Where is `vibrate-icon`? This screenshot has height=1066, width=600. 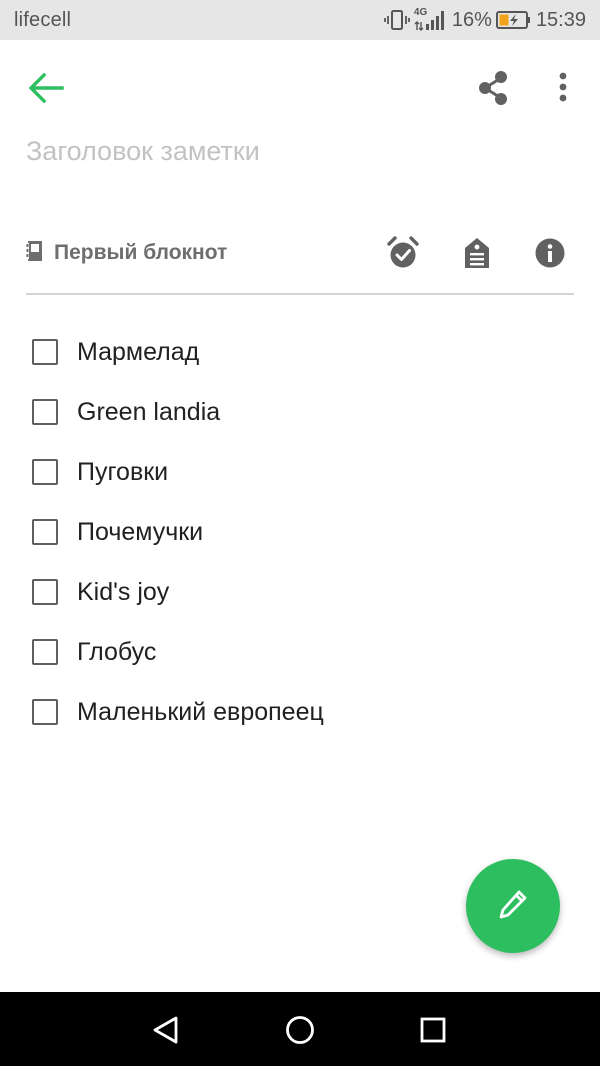
vibrate-icon is located at coordinates (397, 20).